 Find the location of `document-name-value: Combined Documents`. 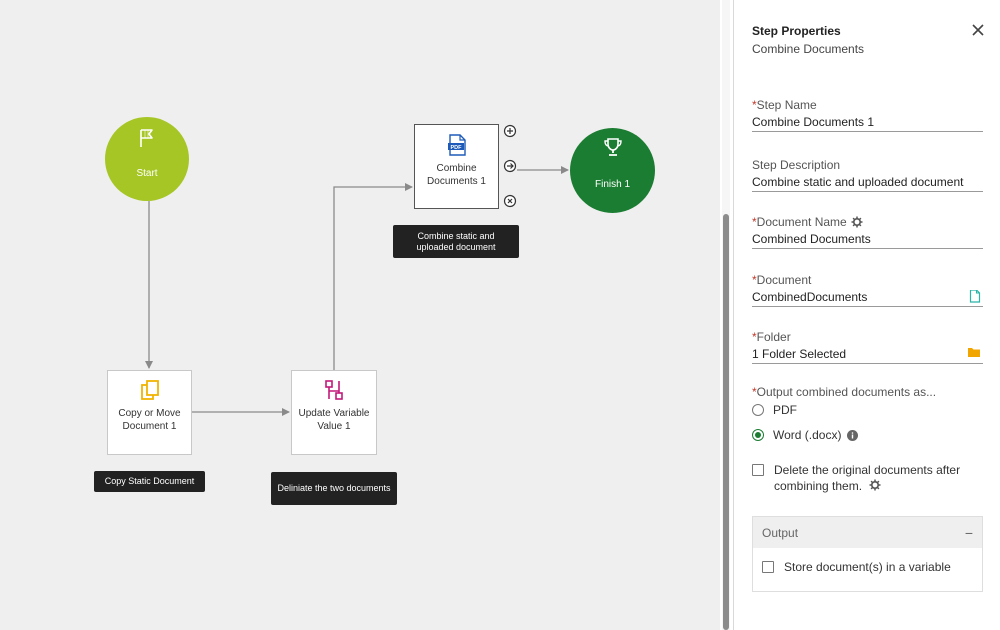

document-name-value: Combined Documents is located at coordinates (811, 239).